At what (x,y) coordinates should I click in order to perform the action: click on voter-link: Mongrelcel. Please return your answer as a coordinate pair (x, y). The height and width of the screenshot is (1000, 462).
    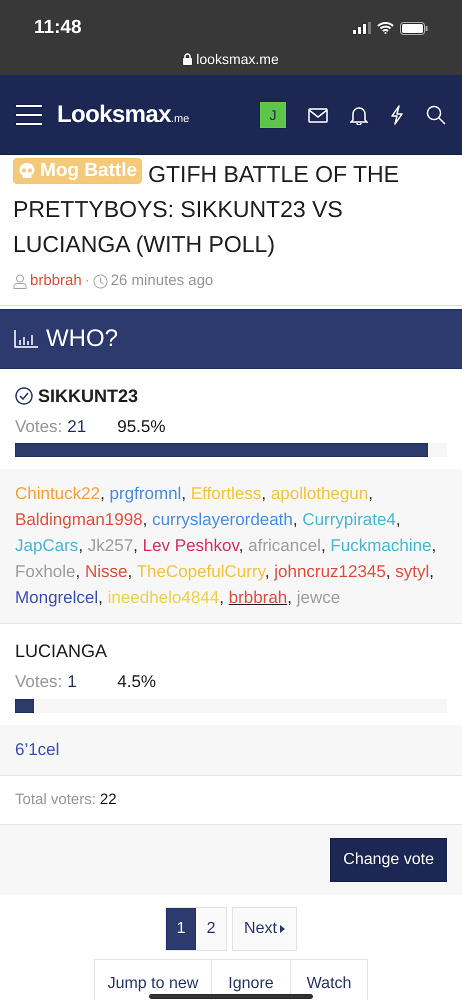
    Looking at the image, I should click on (56, 597).